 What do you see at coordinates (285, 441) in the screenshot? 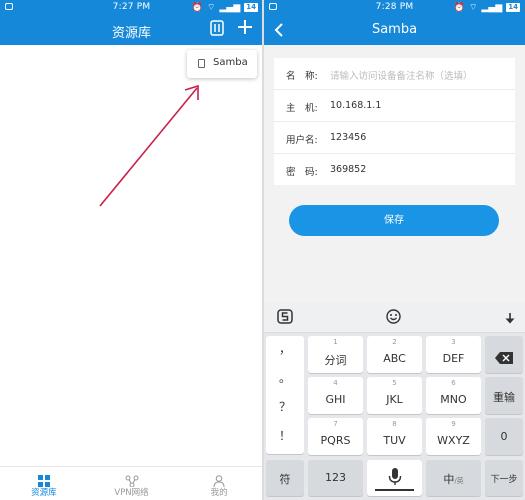
I see `symbol-key: ！` at bounding box center [285, 441].